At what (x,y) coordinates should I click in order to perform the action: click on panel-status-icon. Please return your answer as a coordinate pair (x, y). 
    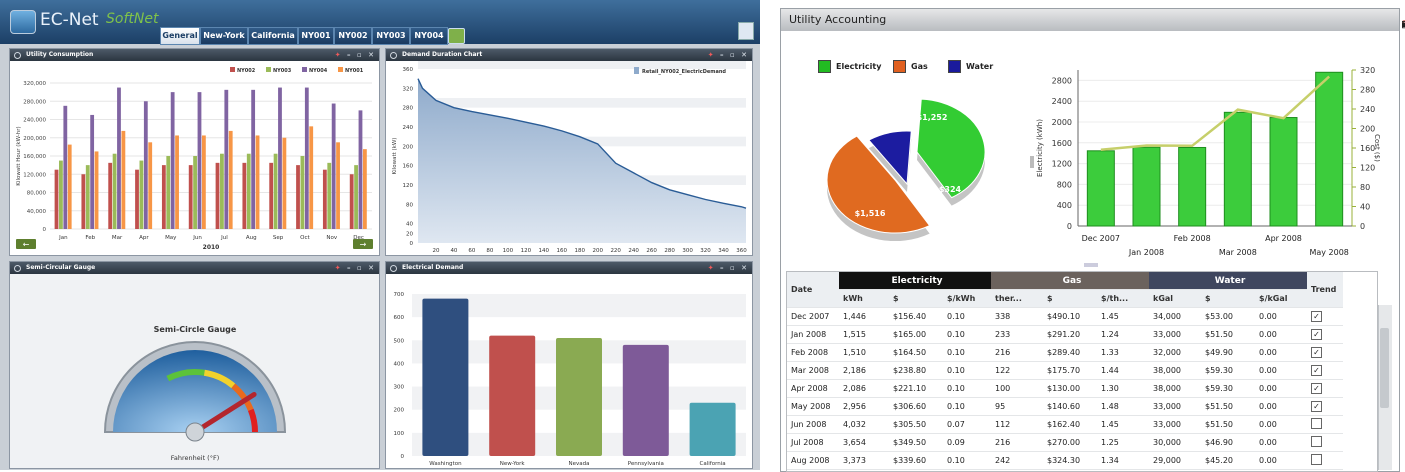
    Looking at the image, I should click on (17, 55).